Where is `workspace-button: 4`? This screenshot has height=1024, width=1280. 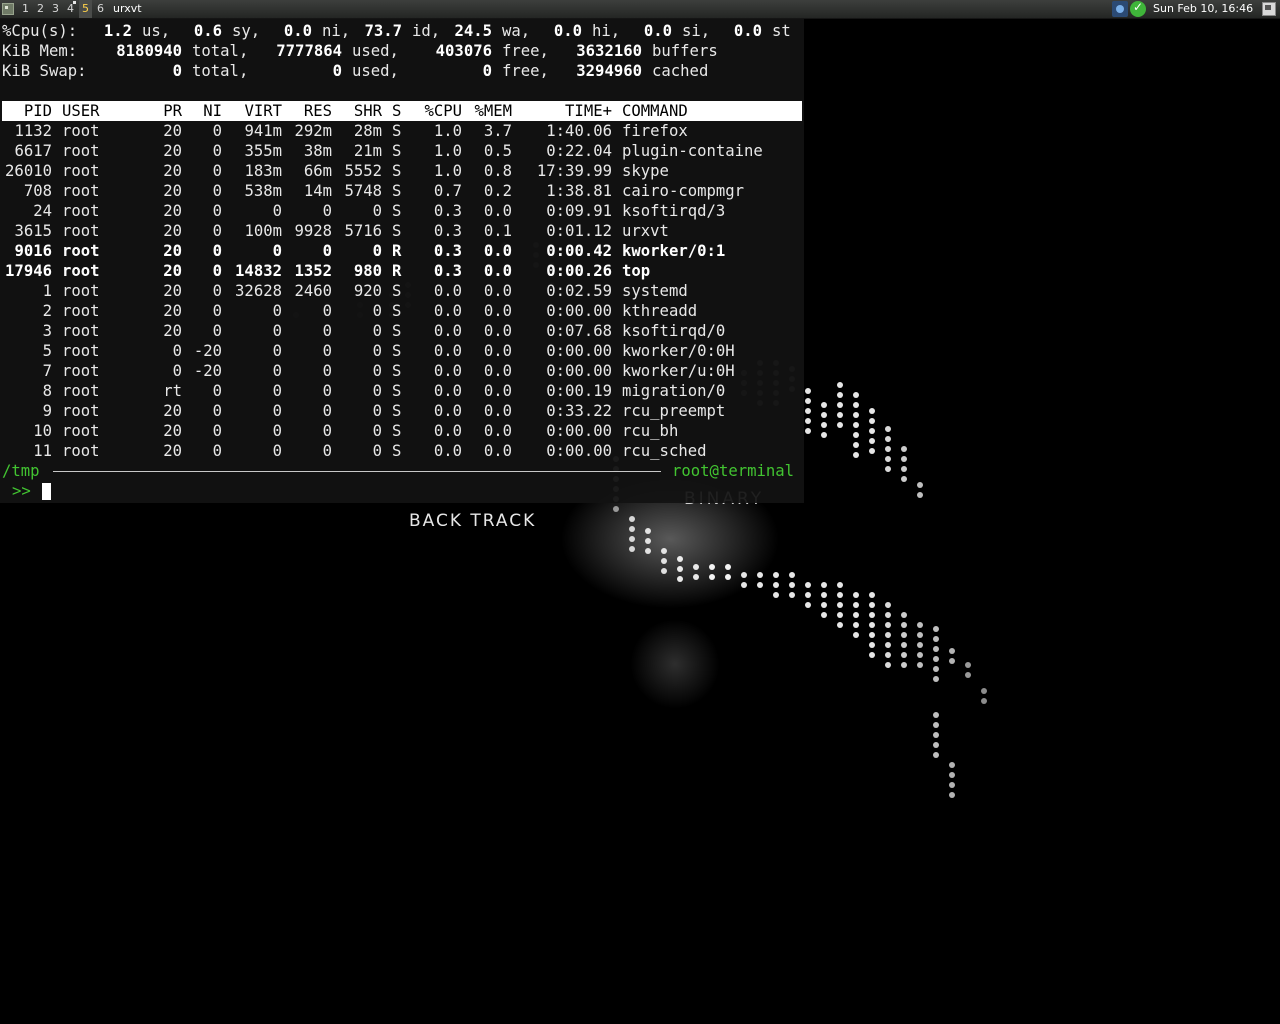 workspace-button: 4 is located at coordinates (70, 9).